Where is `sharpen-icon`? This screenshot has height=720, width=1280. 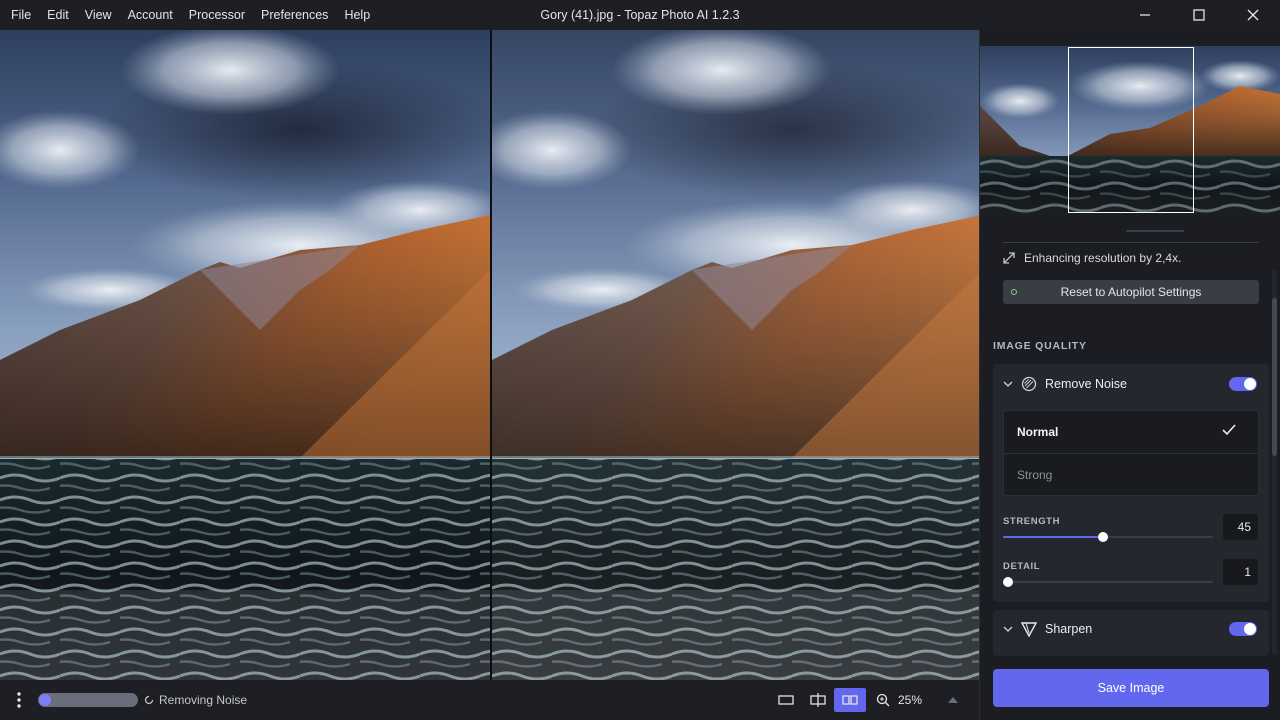
sharpen-icon is located at coordinates (1029, 629).